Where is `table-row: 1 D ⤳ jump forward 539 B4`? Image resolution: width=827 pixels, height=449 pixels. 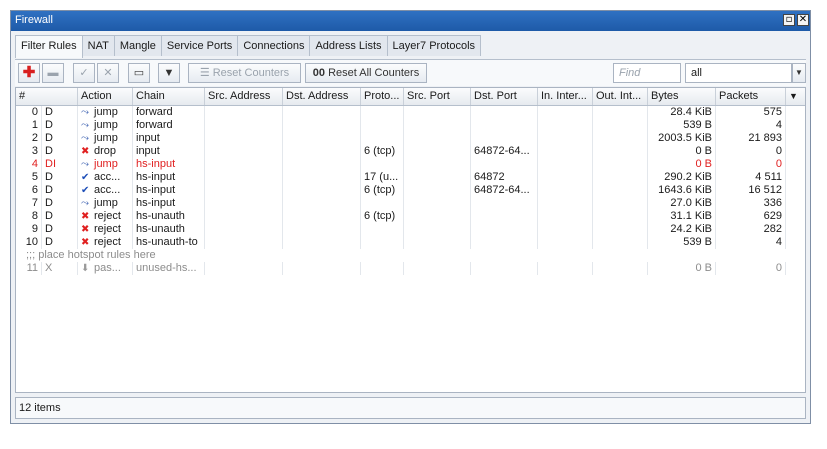
table-row: 1 D ⤳ jump forward 539 B4 is located at coordinates (410, 125).